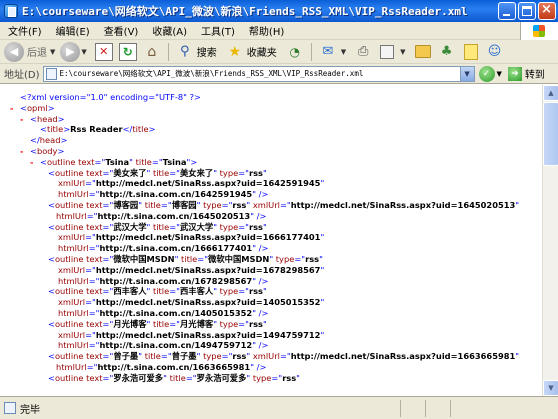  Describe the element at coordinates (103, 51) in the screenshot. I see `stop-button: ✕` at that location.